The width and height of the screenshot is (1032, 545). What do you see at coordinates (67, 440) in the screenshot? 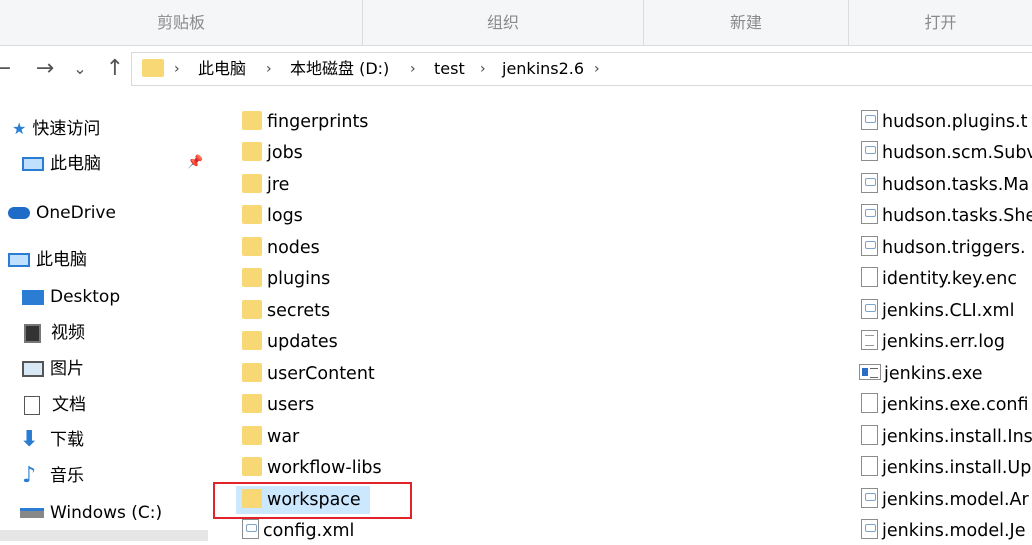
I see `nav-label: 下载` at bounding box center [67, 440].